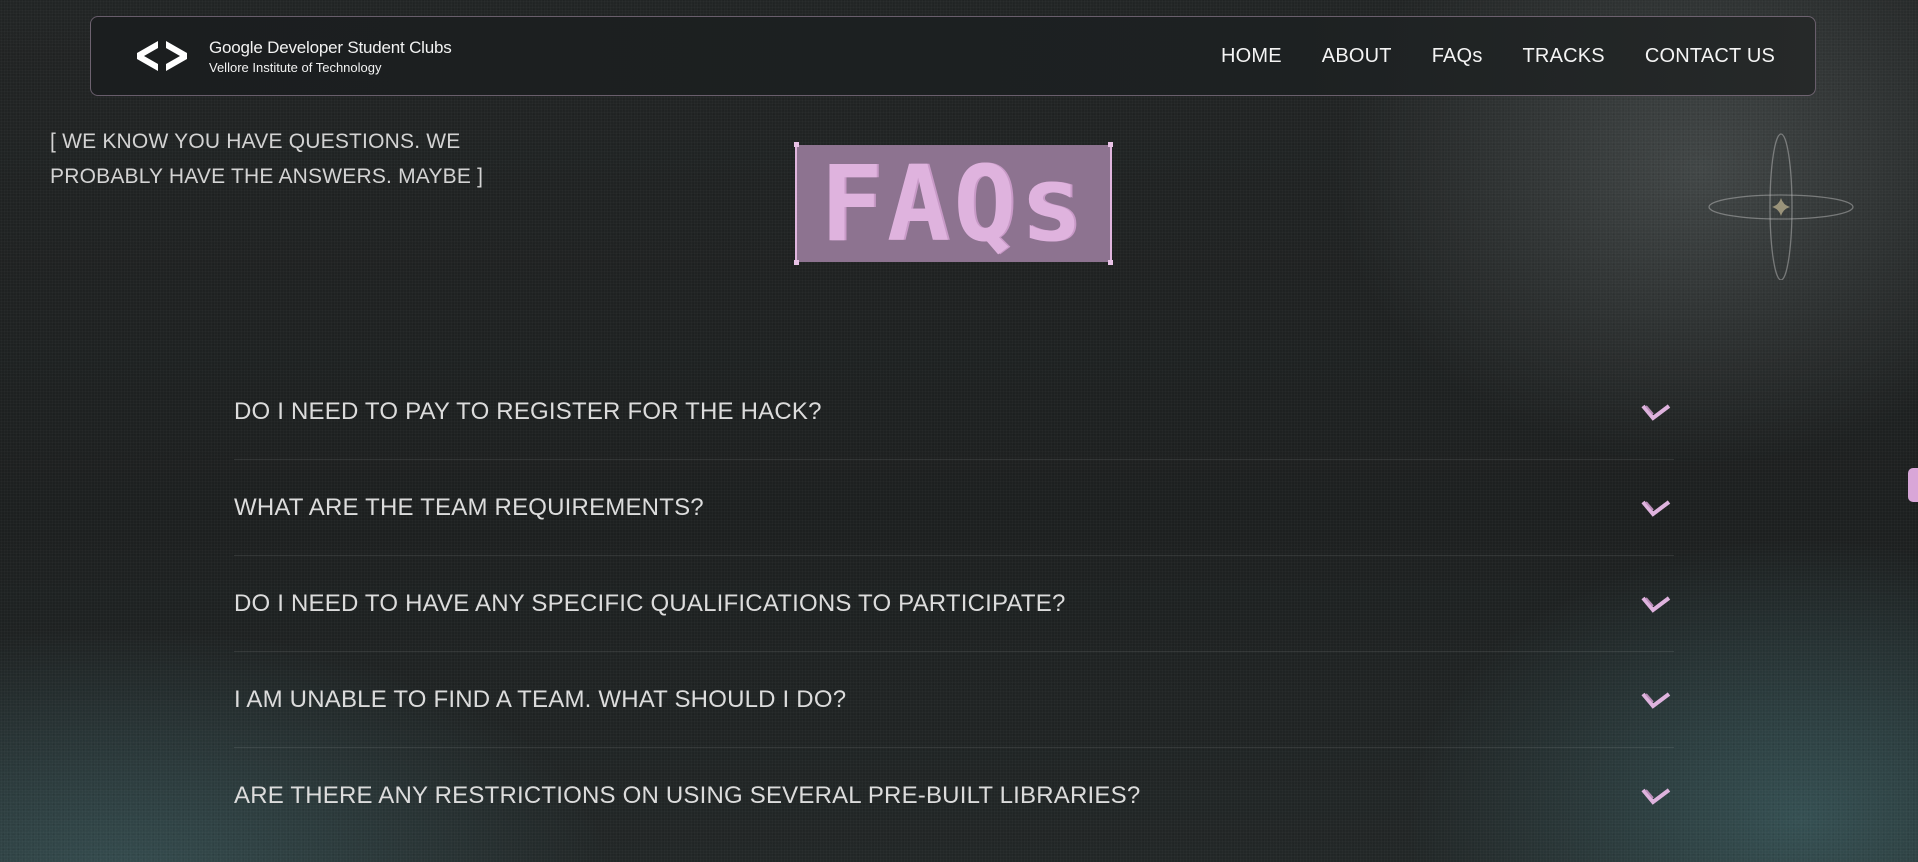  What do you see at coordinates (1913, 485) in the screenshot?
I see `scrollbar-thumb` at bounding box center [1913, 485].